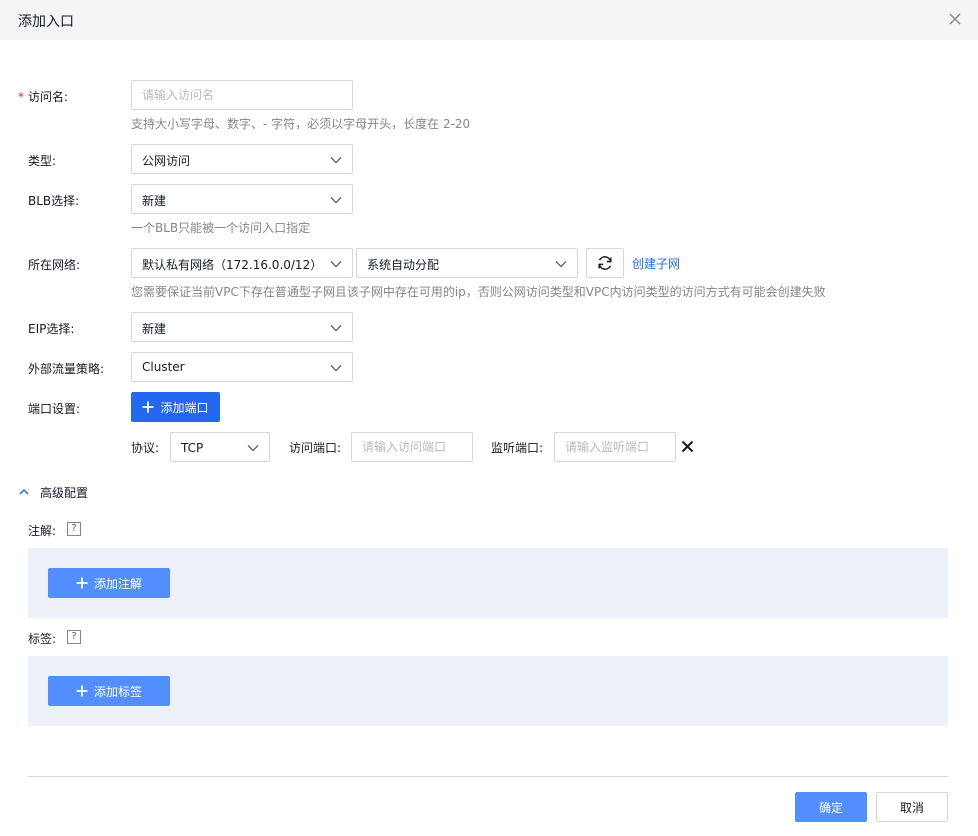 The height and width of the screenshot is (836, 978). What do you see at coordinates (74, 637) in the screenshot?
I see `tags-help-icon: ?` at bounding box center [74, 637].